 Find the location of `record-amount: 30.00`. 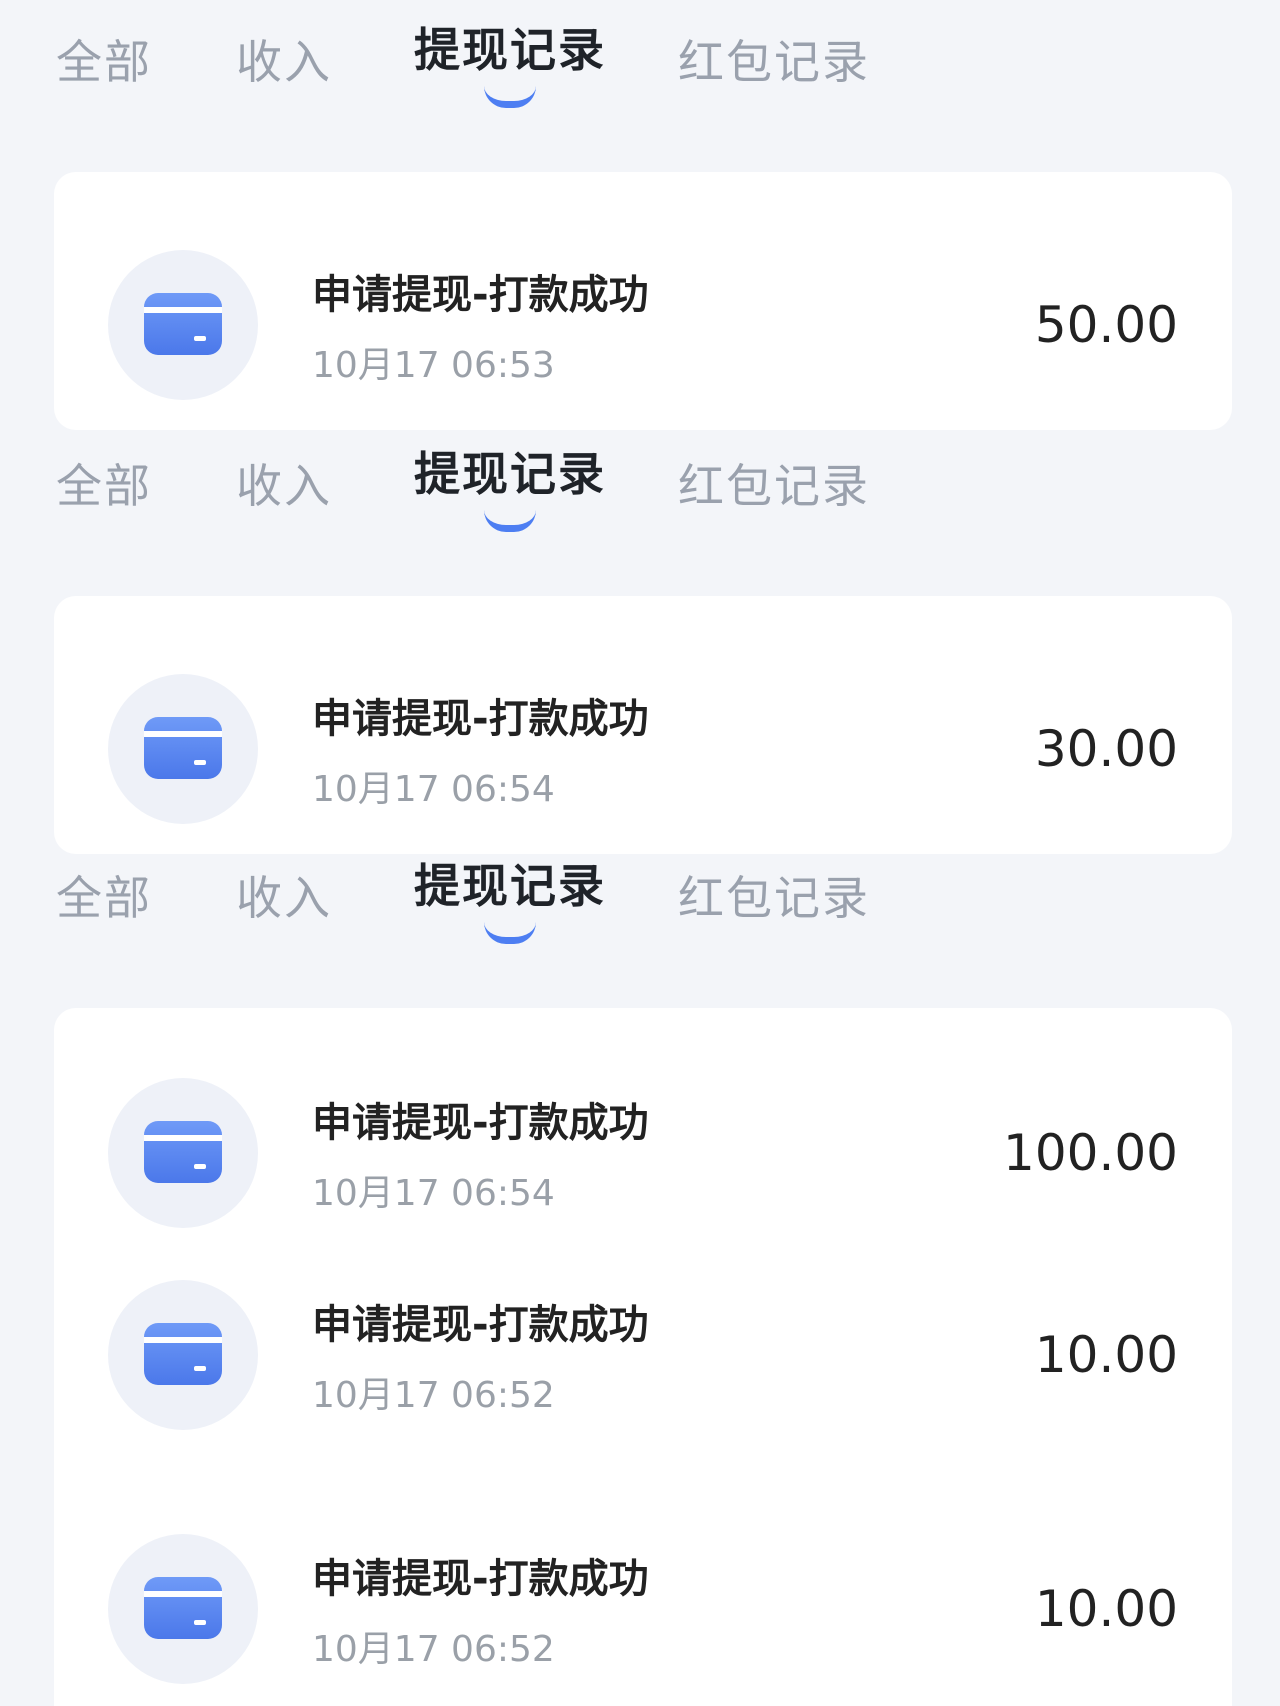

record-amount: 30.00 is located at coordinates (1106, 749).